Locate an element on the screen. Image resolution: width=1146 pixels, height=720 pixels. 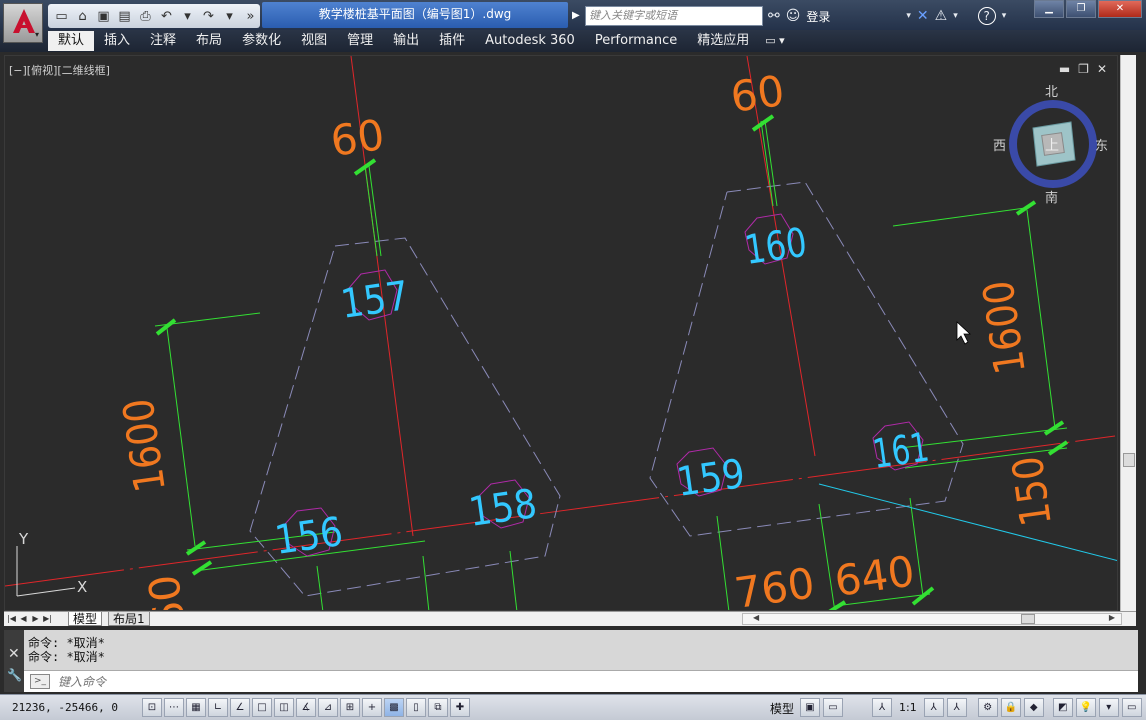
redo-dropdown-icon: ▾ is located at coordinates (229, 16).